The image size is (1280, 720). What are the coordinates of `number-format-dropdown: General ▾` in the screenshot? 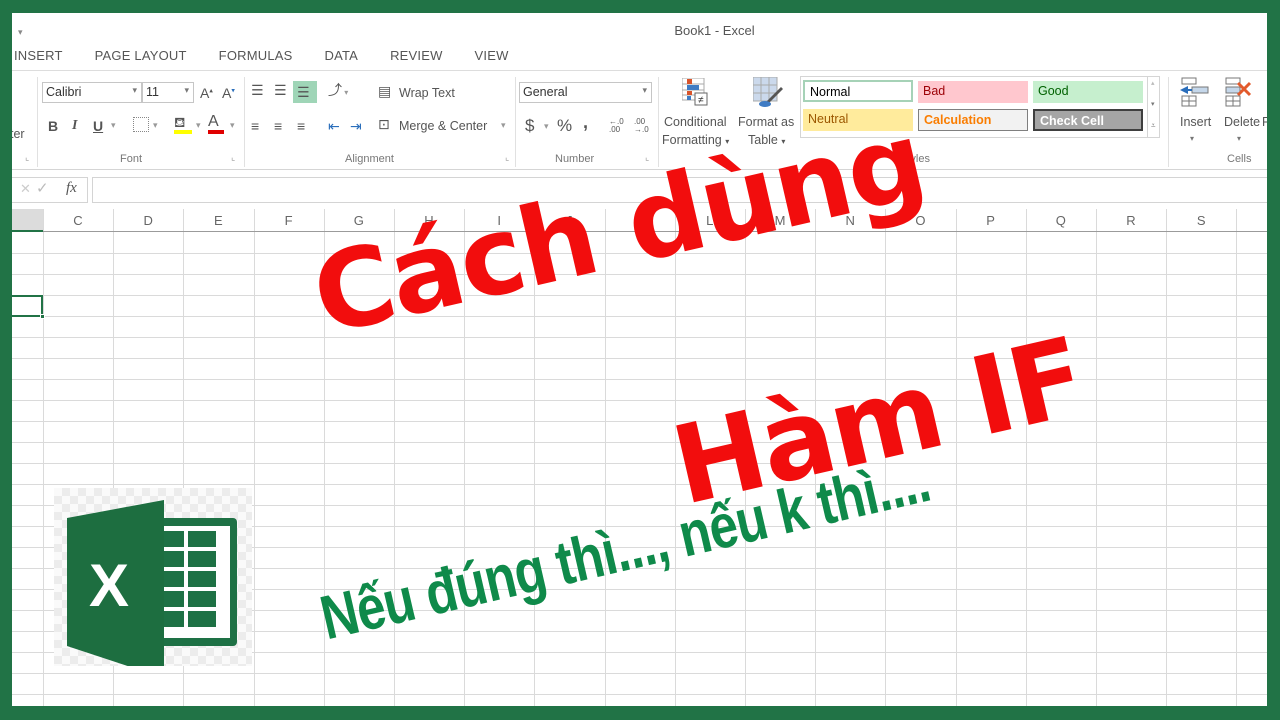 It's located at (585, 92).